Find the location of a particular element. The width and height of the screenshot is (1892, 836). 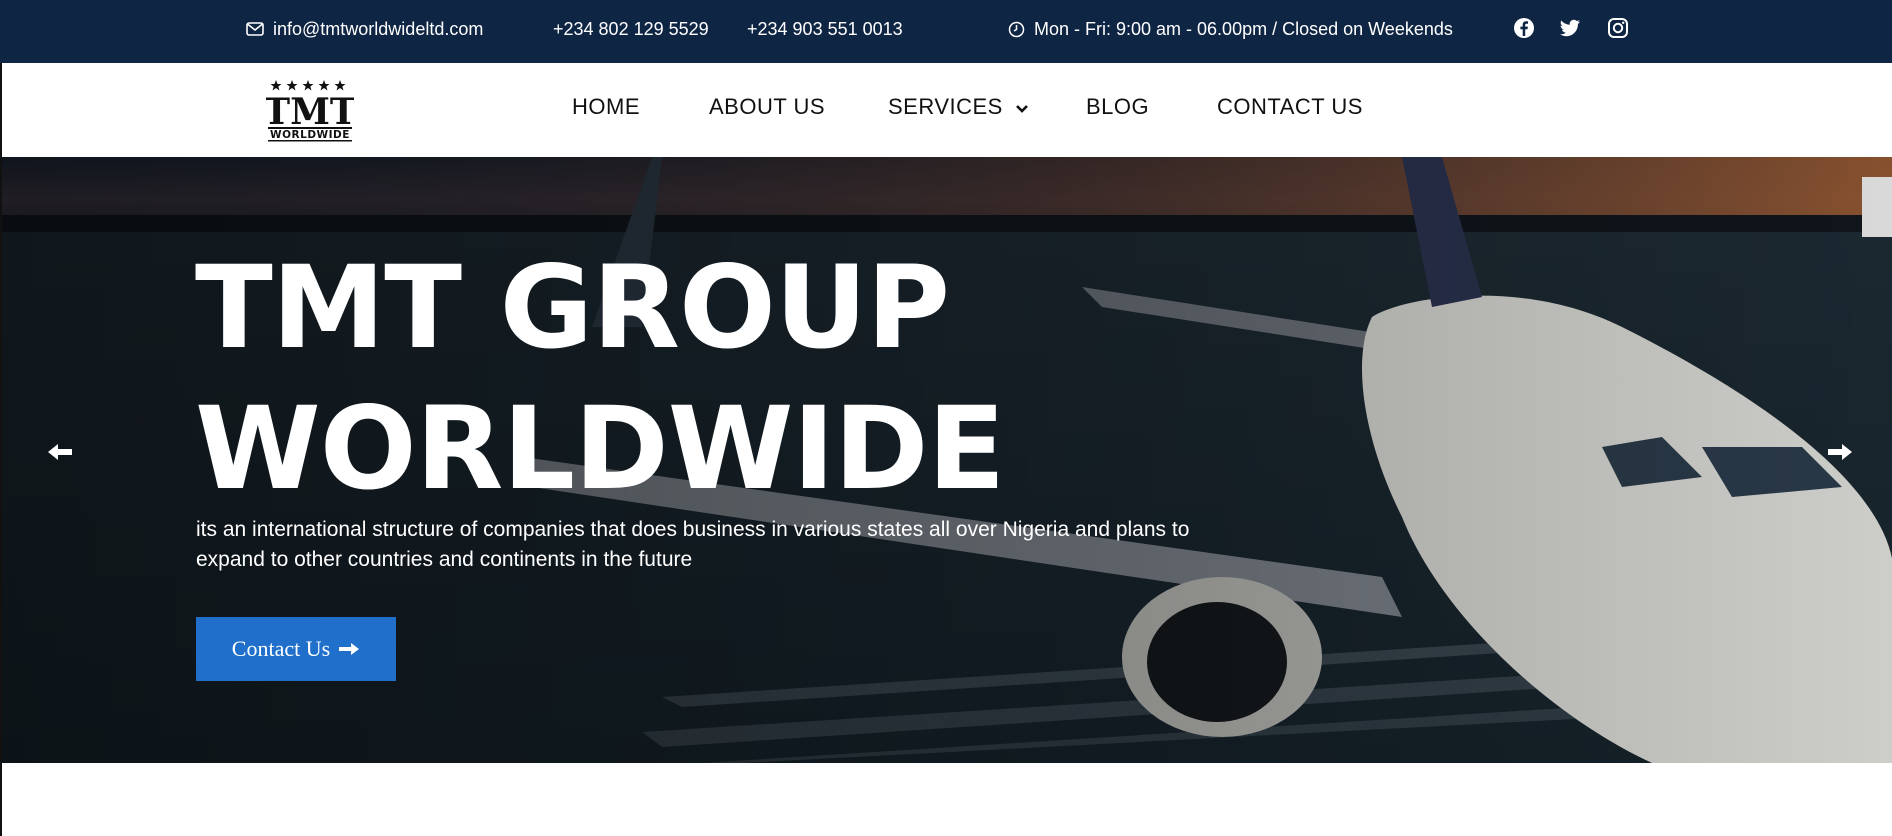

topbar-phone-2: +234 903 551 0013 is located at coordinates (825, 29).